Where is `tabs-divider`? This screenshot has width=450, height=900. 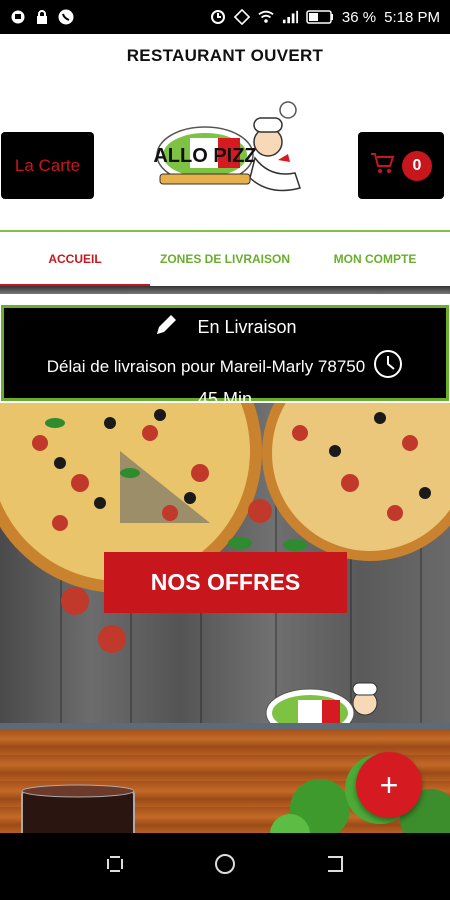 tabs-divider is located at coordinates (225, 290).